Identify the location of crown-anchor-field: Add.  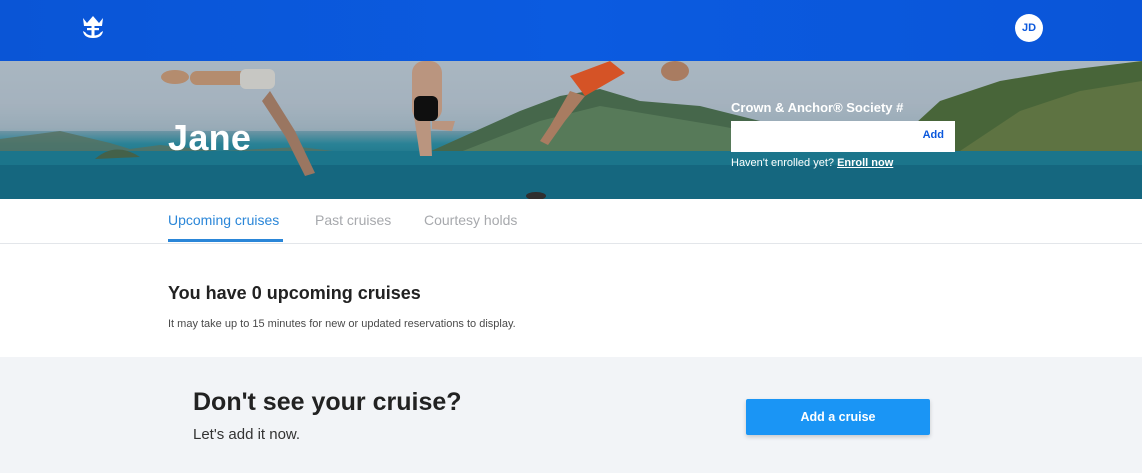
(843, 136).